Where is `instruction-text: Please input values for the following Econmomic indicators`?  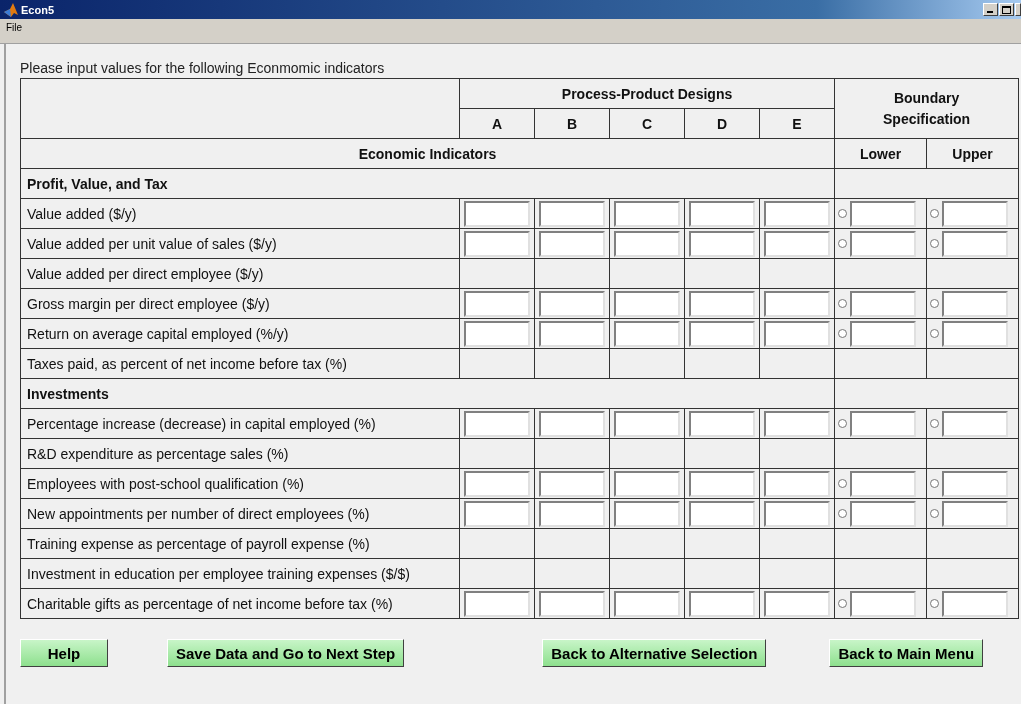 instruction-text: Please input values for the following Econmomic indicators is located at coordinates (202, 68).